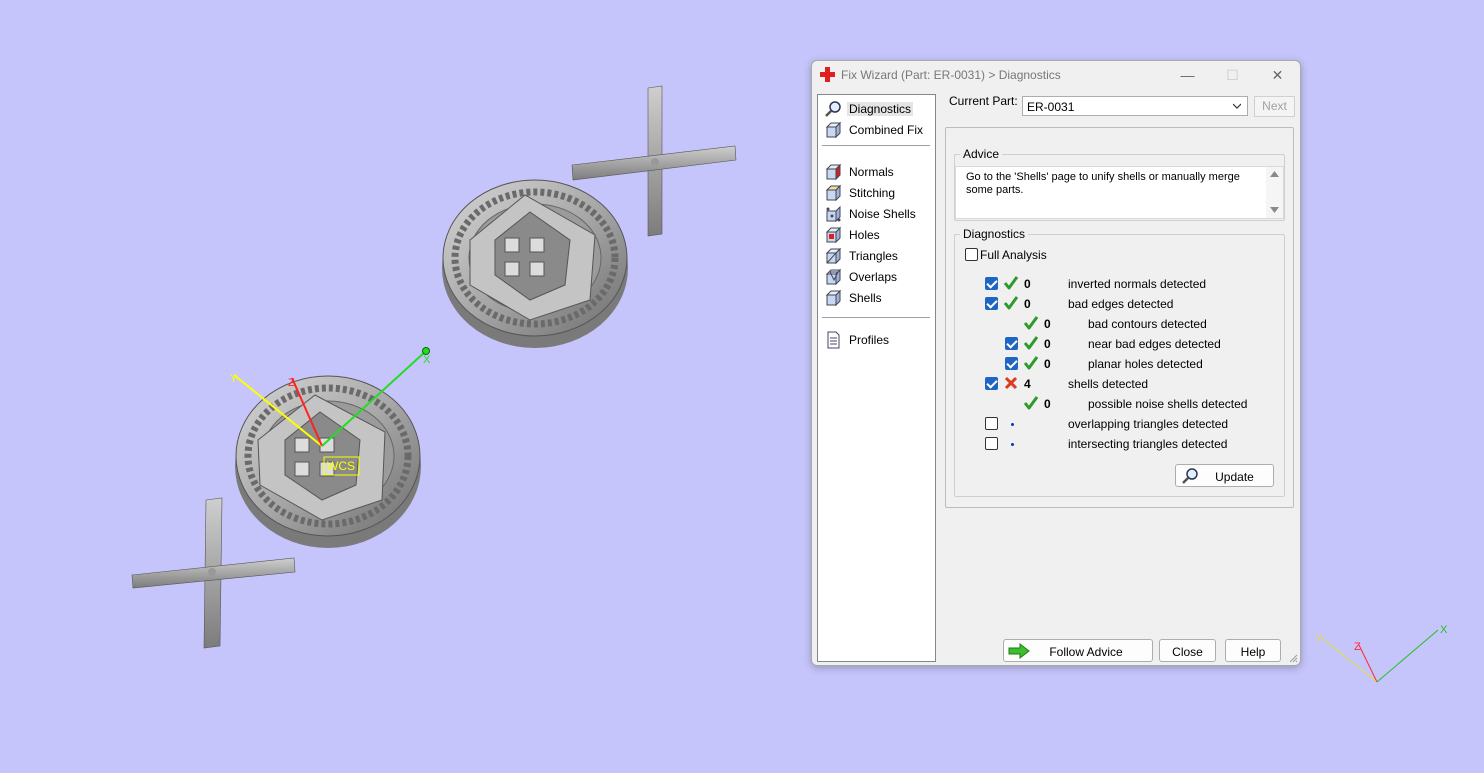 This screenshot has width=1484, height=773. Describe the element at coordinates (869, 340) in the screenshot. I see `nav-label: Profiles` at that location.